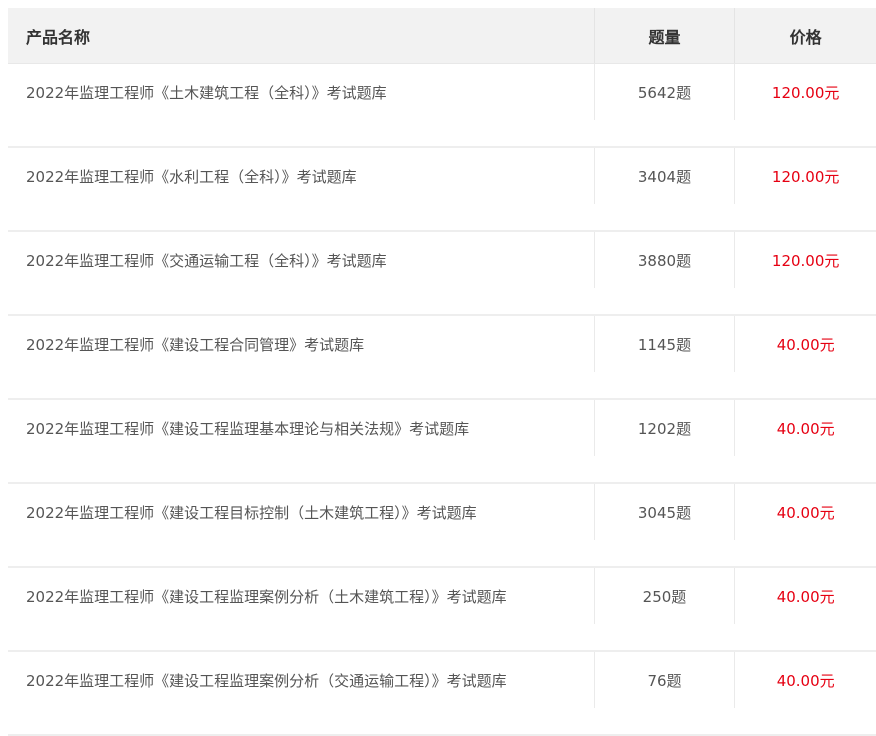 The image size is (876, 736). I want to click on product-name: 2022年监理工程师《水利工程（全科）》考试题库, so click(301, 176).